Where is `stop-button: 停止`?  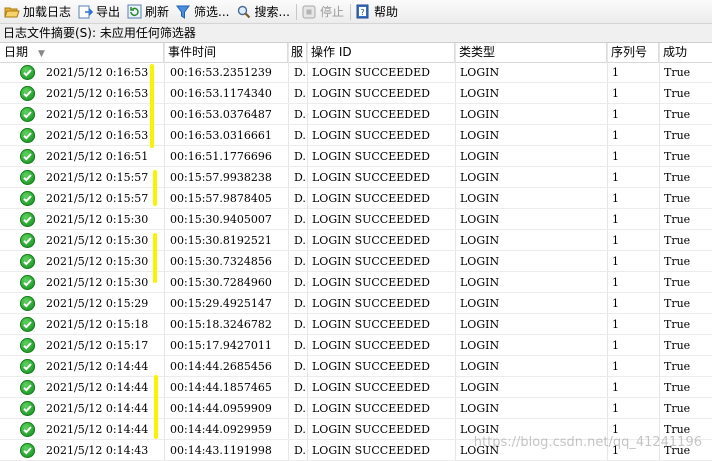
stop-button: 停止 is located at coordinates (323, 12).